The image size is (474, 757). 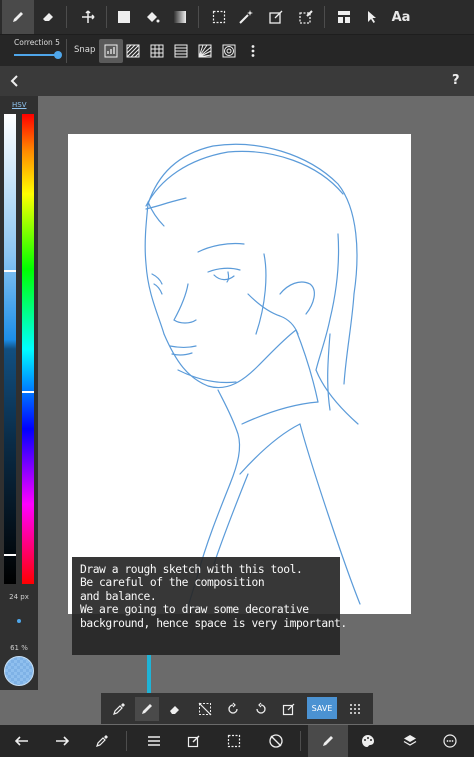 I want to click on bottom-toolbar, so click(x=237, y=741).